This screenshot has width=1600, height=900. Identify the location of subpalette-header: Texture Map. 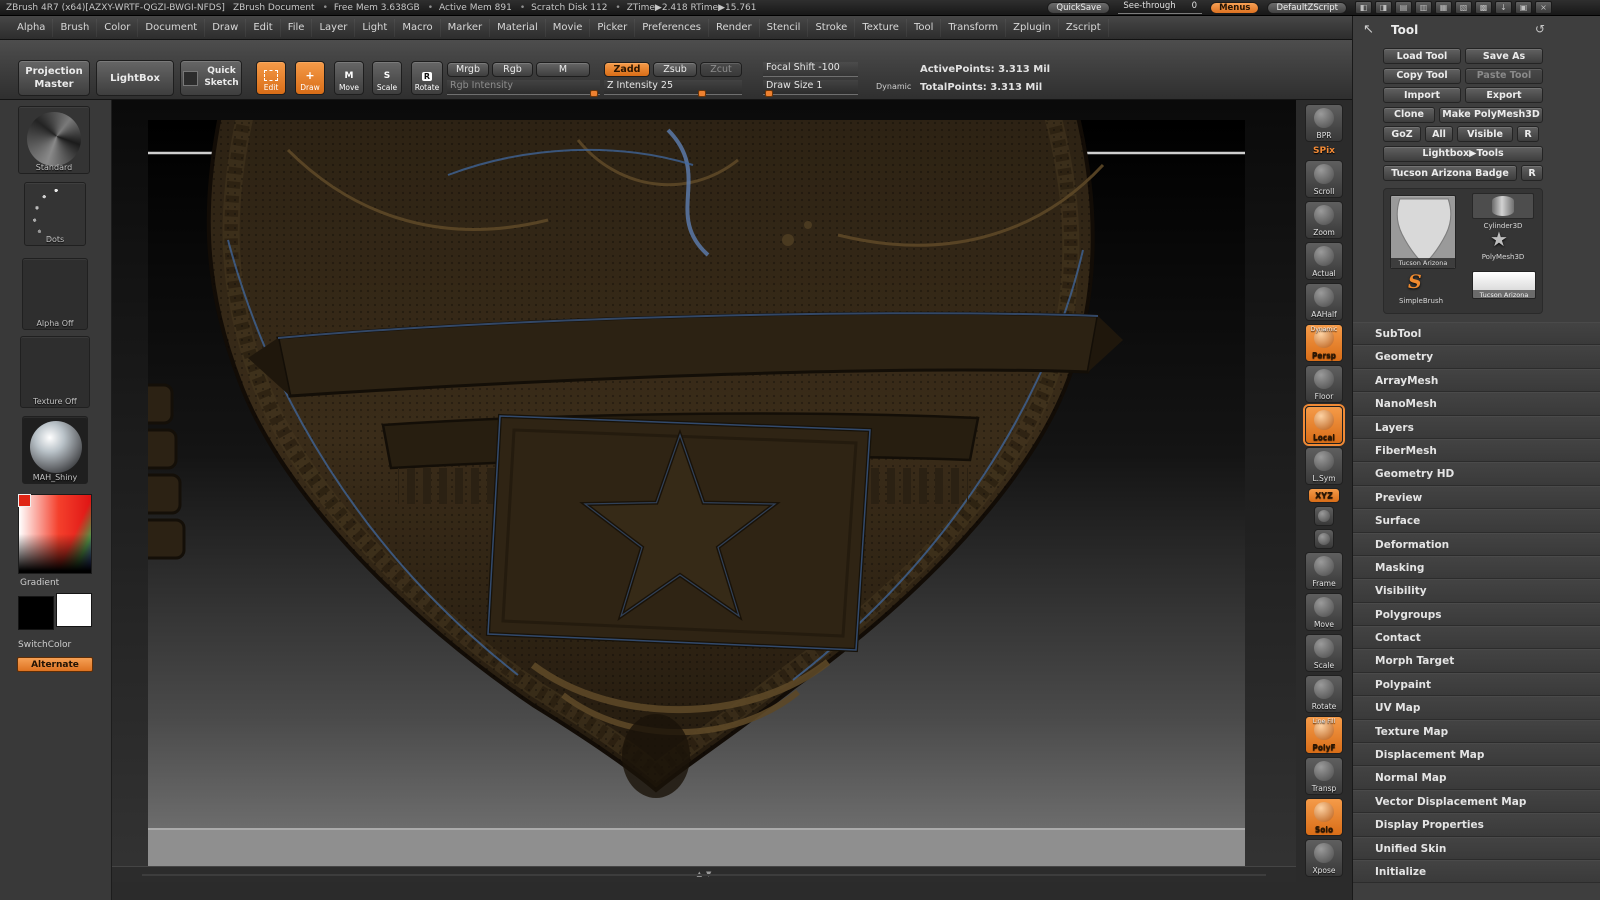
(1476, 731).